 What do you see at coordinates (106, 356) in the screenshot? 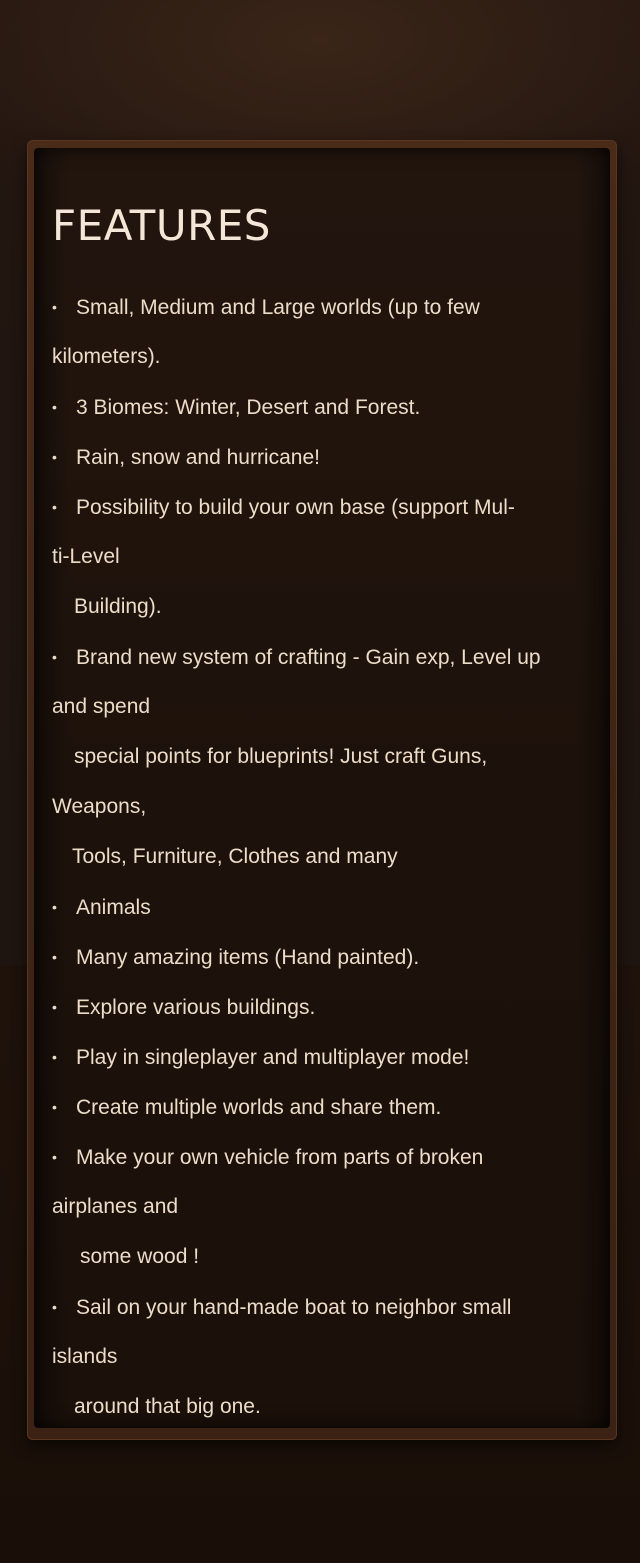
I see `feature-item-continuation: kilometers).` at bounding box center [106, 356].